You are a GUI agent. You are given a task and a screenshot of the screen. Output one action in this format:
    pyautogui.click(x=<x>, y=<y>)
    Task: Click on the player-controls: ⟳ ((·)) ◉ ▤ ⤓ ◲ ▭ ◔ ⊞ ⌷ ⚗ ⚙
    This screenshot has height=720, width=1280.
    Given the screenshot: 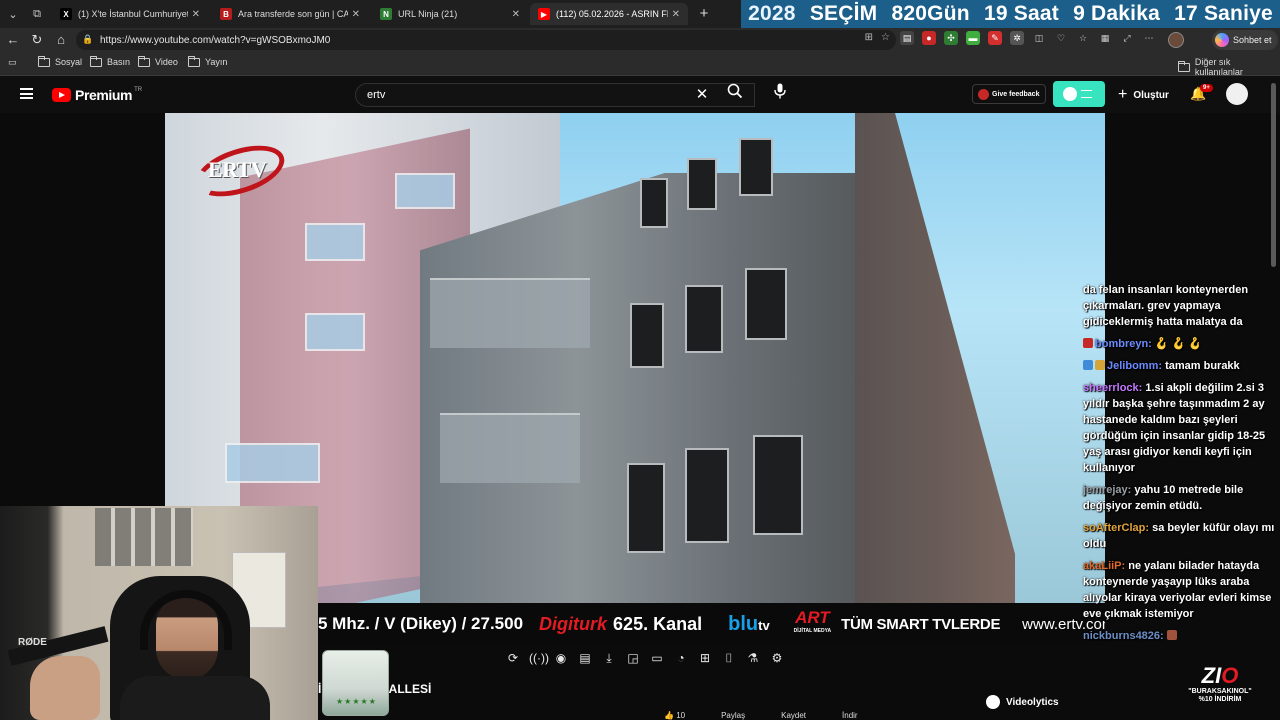 What is the action you would take?
    pyautogui.click(x=645, y=658)
    